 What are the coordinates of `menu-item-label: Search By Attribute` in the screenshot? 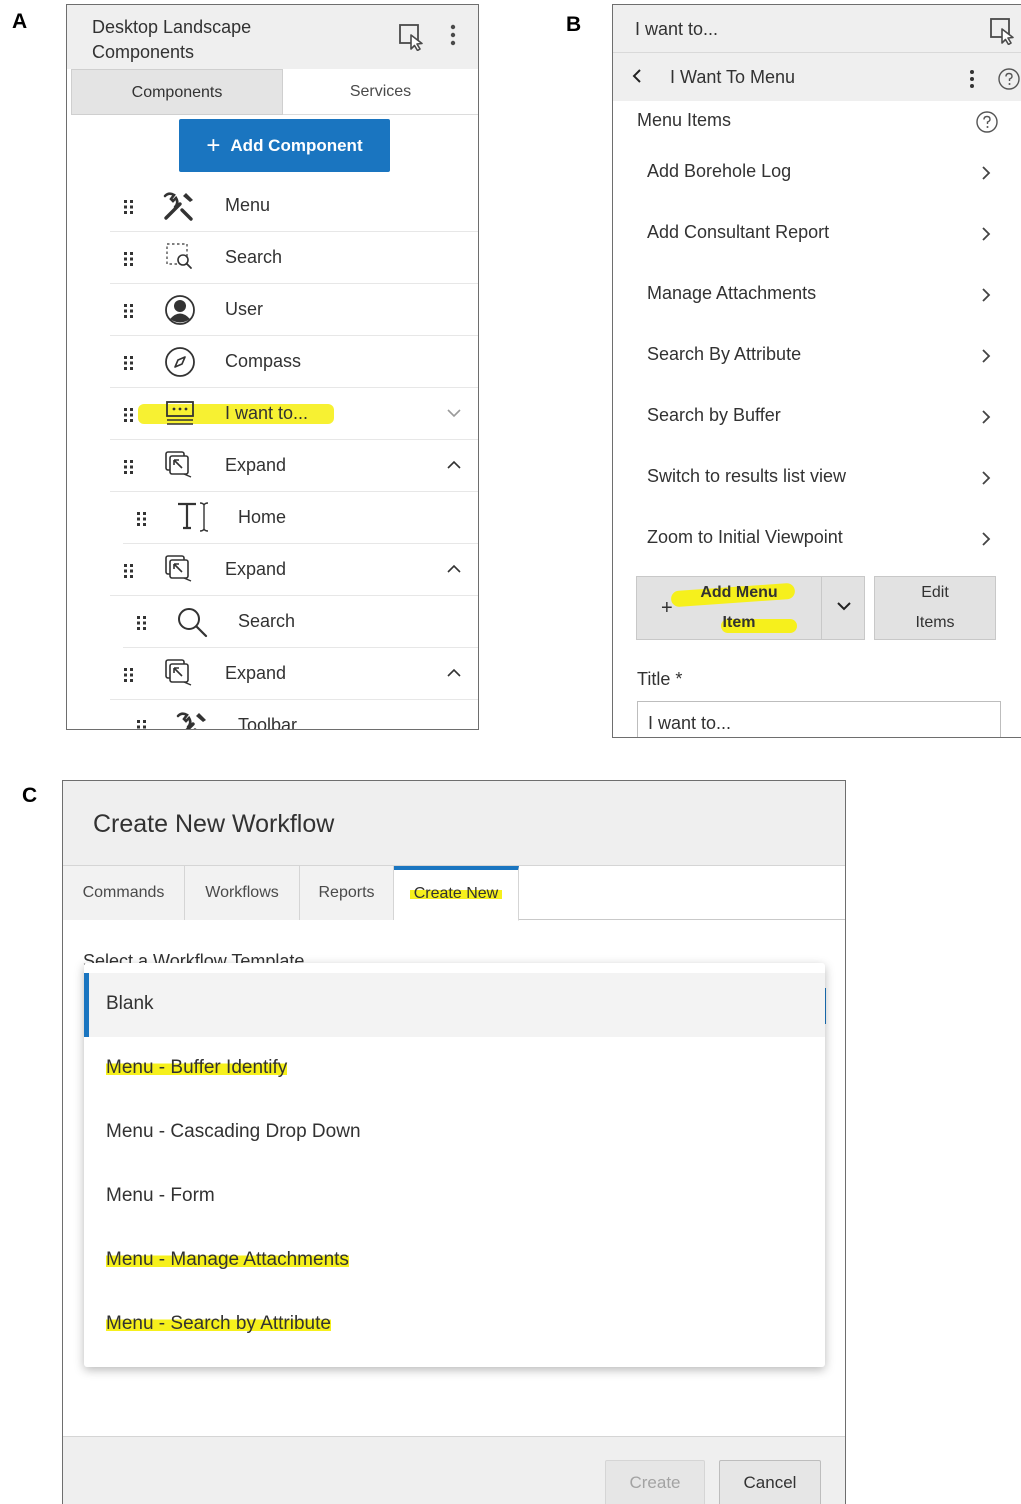 It's located at (724, 354).